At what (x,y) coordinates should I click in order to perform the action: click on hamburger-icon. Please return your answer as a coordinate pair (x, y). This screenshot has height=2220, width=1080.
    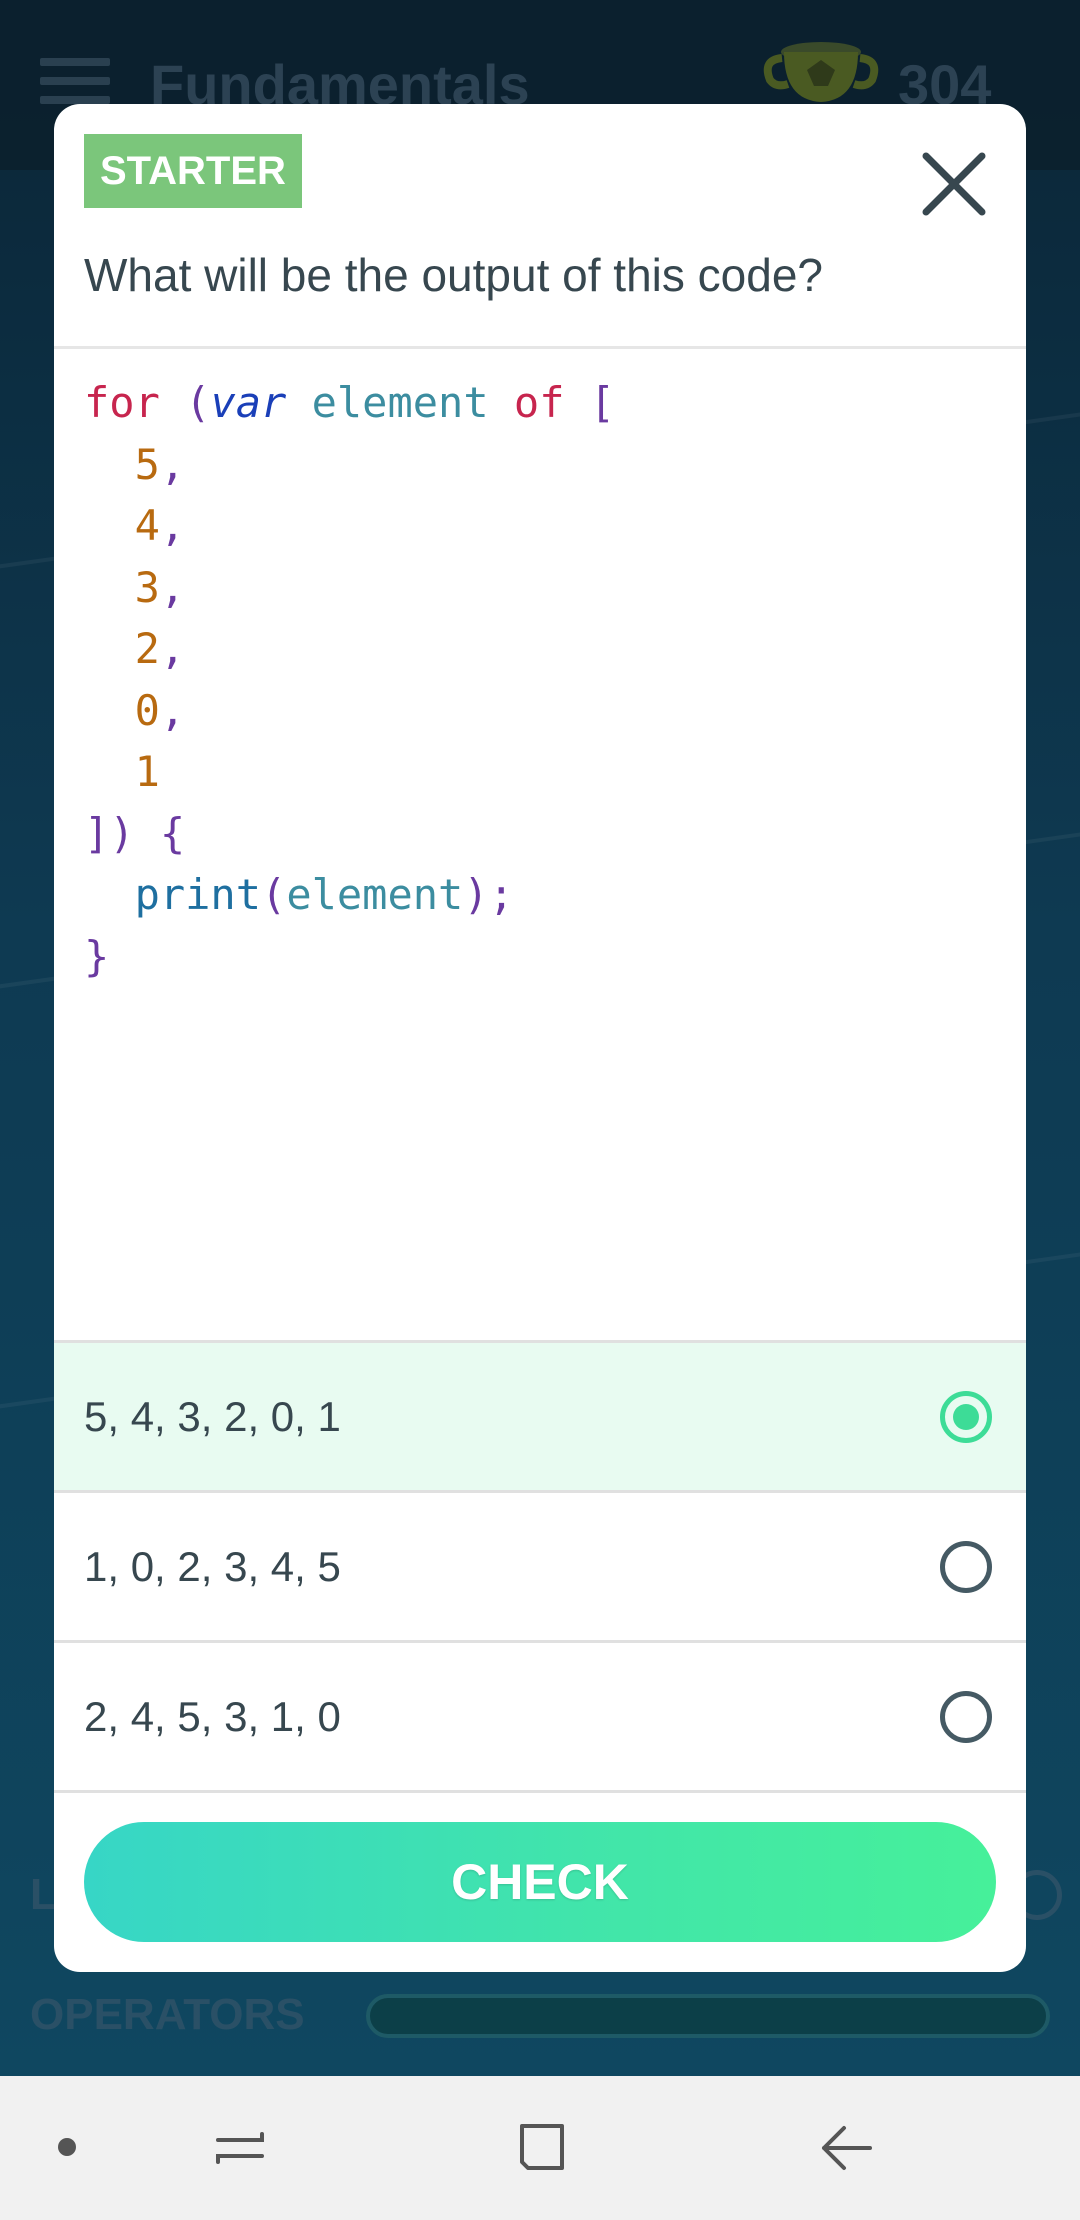
    Looking at the image, I should click on (75, 83).